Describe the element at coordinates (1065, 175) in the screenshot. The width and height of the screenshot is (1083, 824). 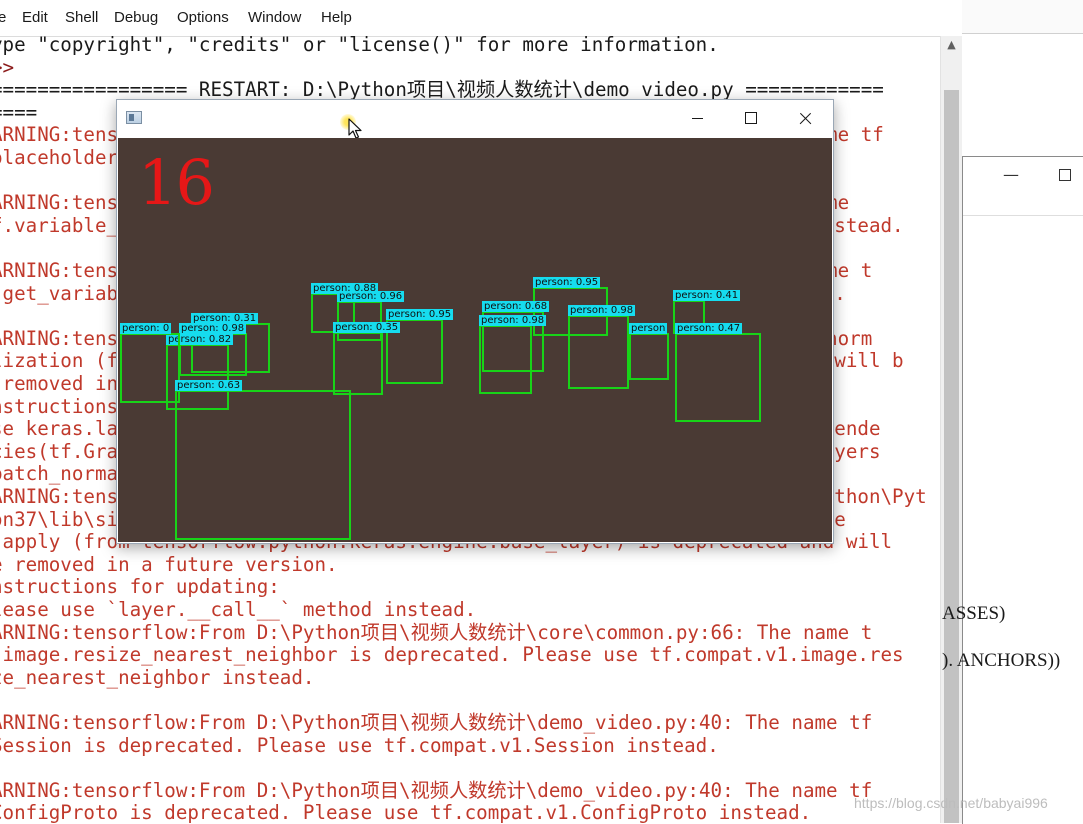
I see `maximize-icon` at that location.